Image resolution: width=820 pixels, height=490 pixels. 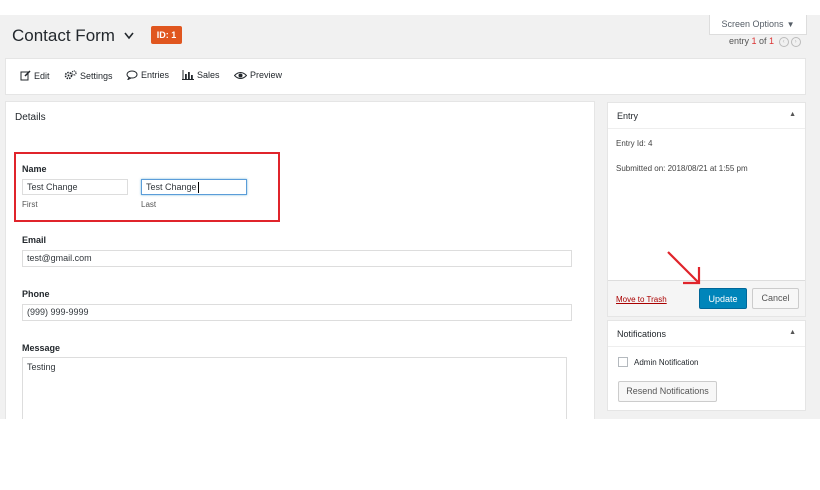 What do you see at coordinates (149, 204) in the screenshot?
I see `last-name-sublabel: Last` at bounding box center [149, 204].